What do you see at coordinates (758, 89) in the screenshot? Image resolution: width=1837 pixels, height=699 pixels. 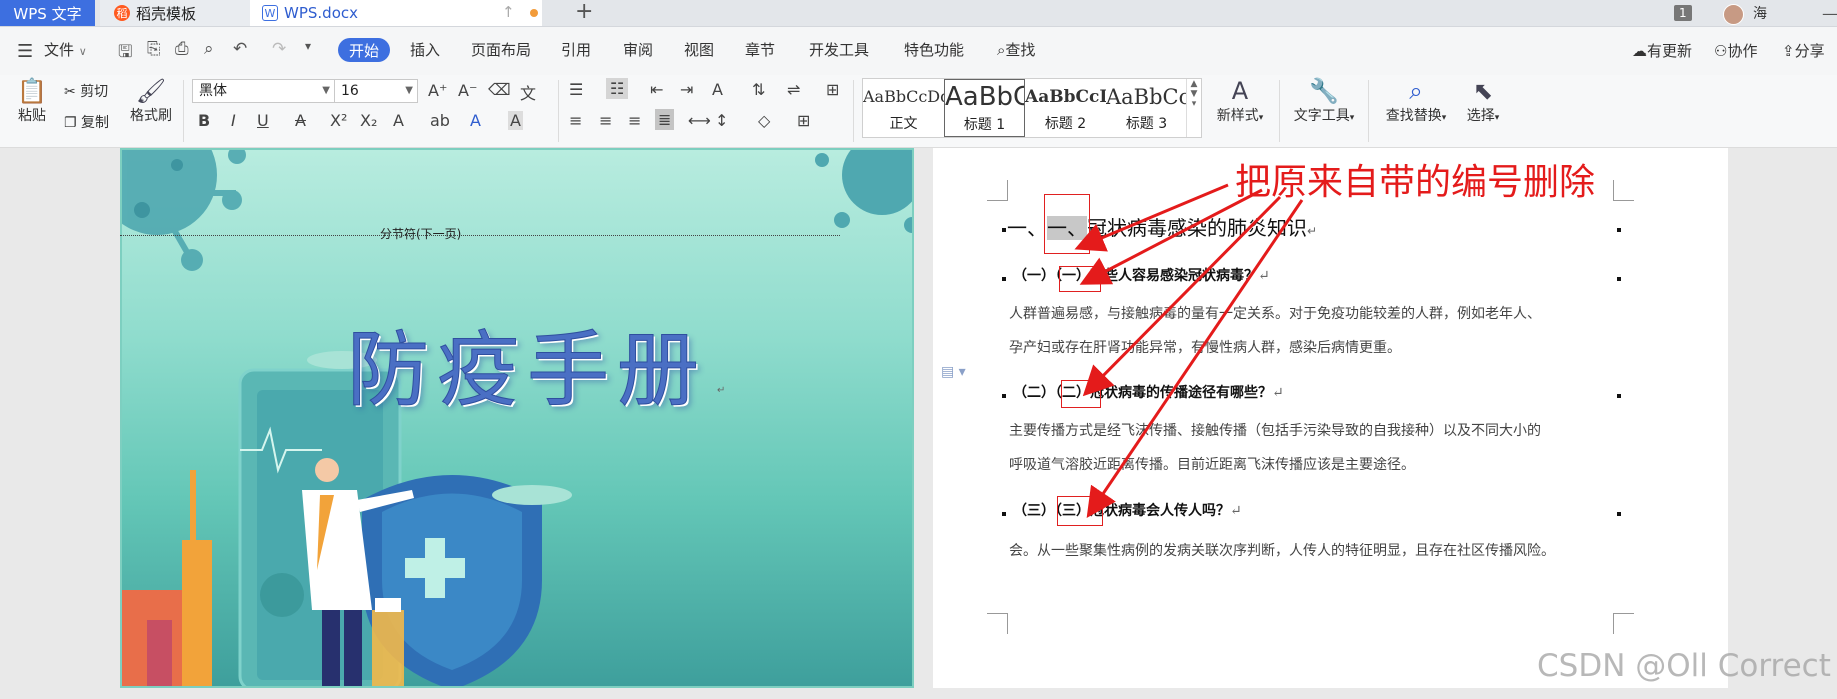 I see `sort-icon: ⇅` at bounding box center [758, 89].